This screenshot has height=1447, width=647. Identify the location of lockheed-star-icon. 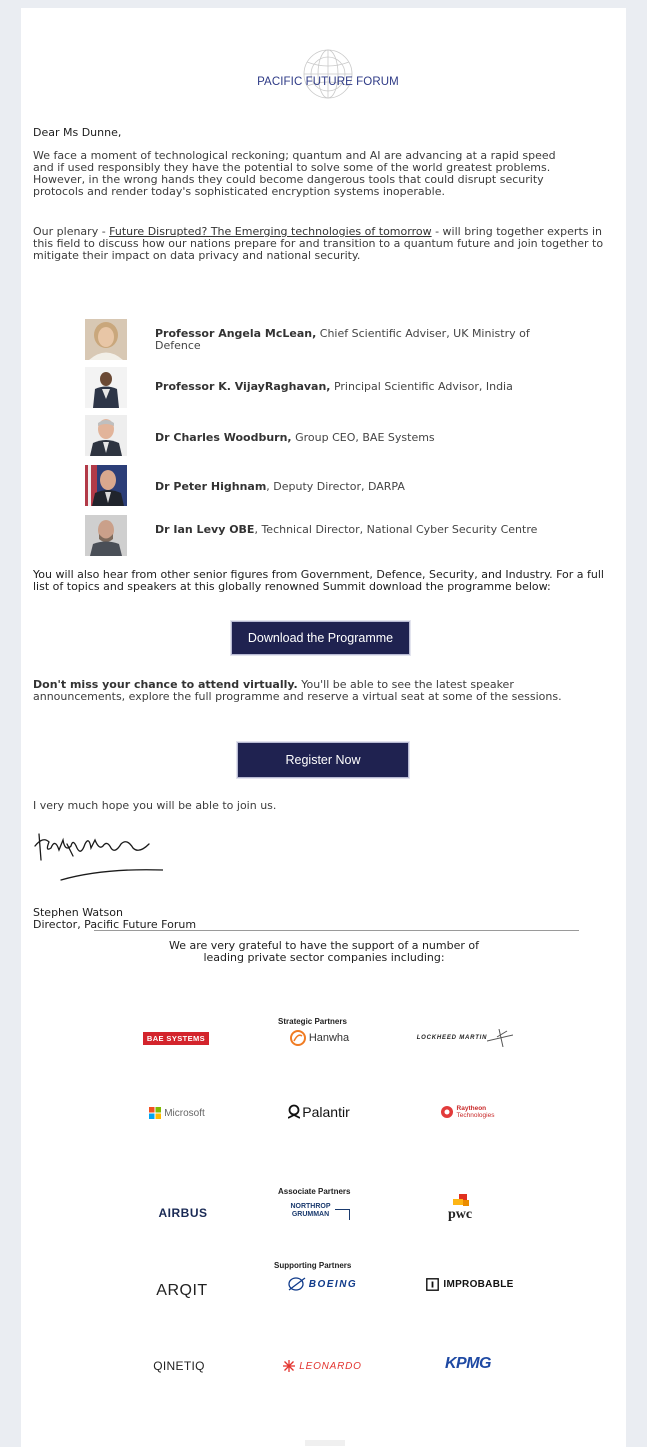
(500, 1038).